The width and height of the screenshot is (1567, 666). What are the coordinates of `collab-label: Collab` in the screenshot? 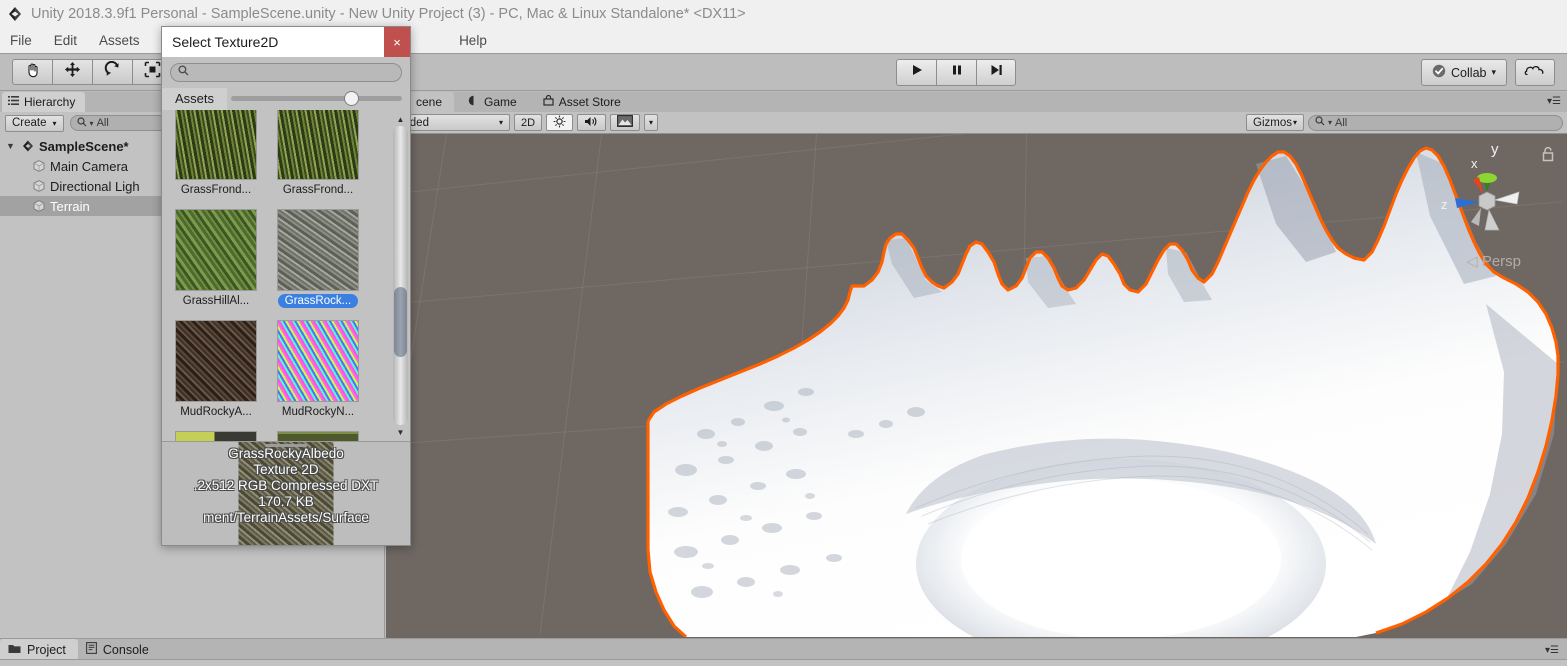 It's located at (1469, 72).